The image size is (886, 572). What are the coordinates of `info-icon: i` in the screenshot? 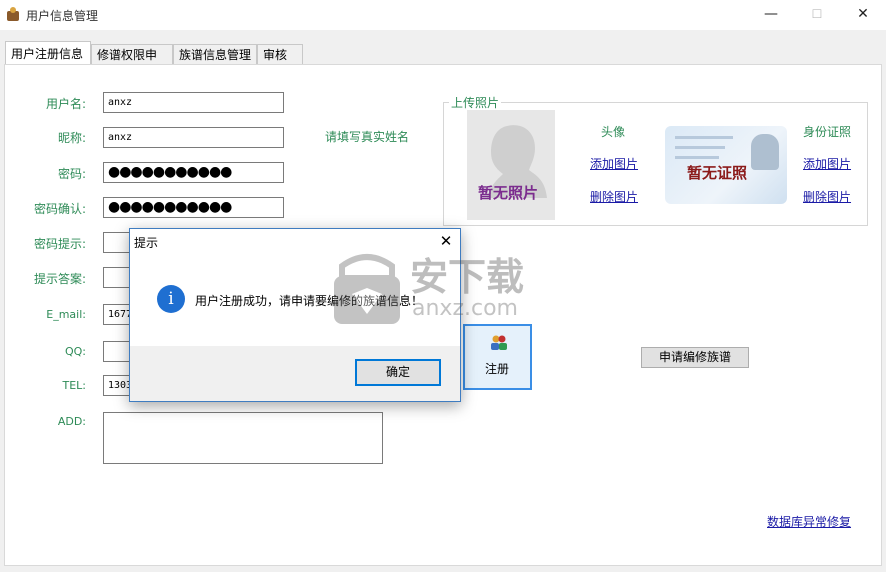 It's located at (171, 299).